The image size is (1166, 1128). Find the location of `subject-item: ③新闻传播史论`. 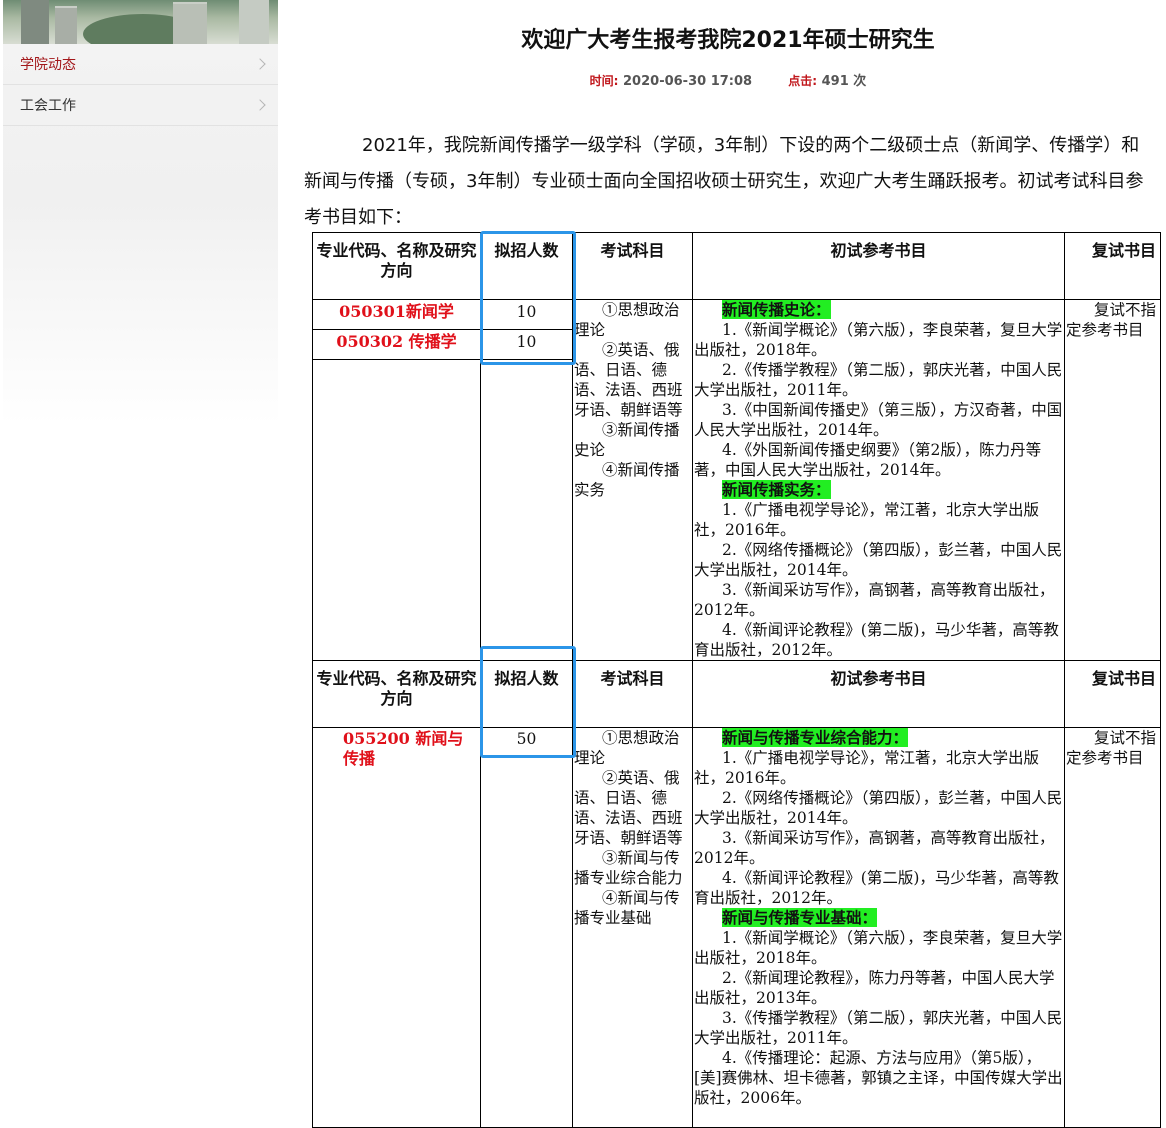

subject-item: ③新闻传播史论 is located at coordinates (627, 440).